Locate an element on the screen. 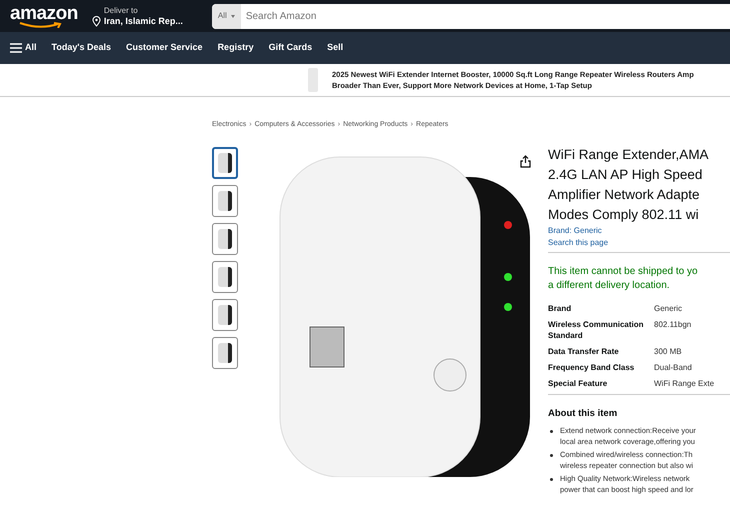  shipping-notice: This item cannot be shipped to yo is located at coordinates (623, 272).